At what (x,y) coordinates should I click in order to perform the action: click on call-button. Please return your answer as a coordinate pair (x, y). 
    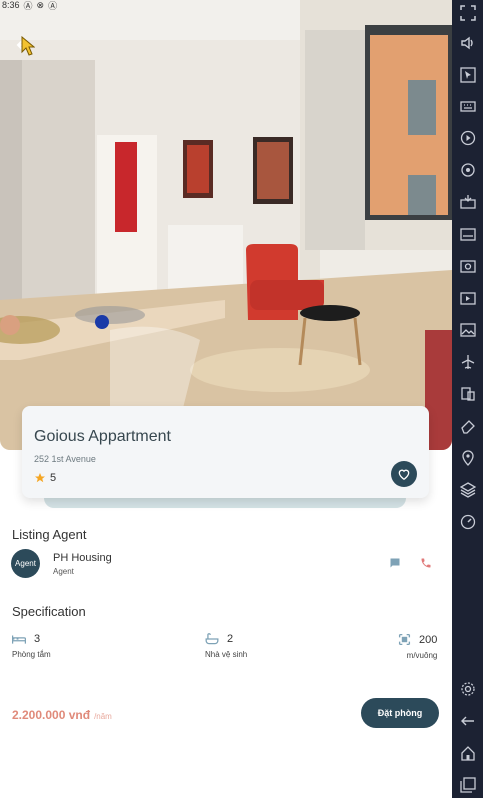
    Looking at the image, I should click on (426, 563).